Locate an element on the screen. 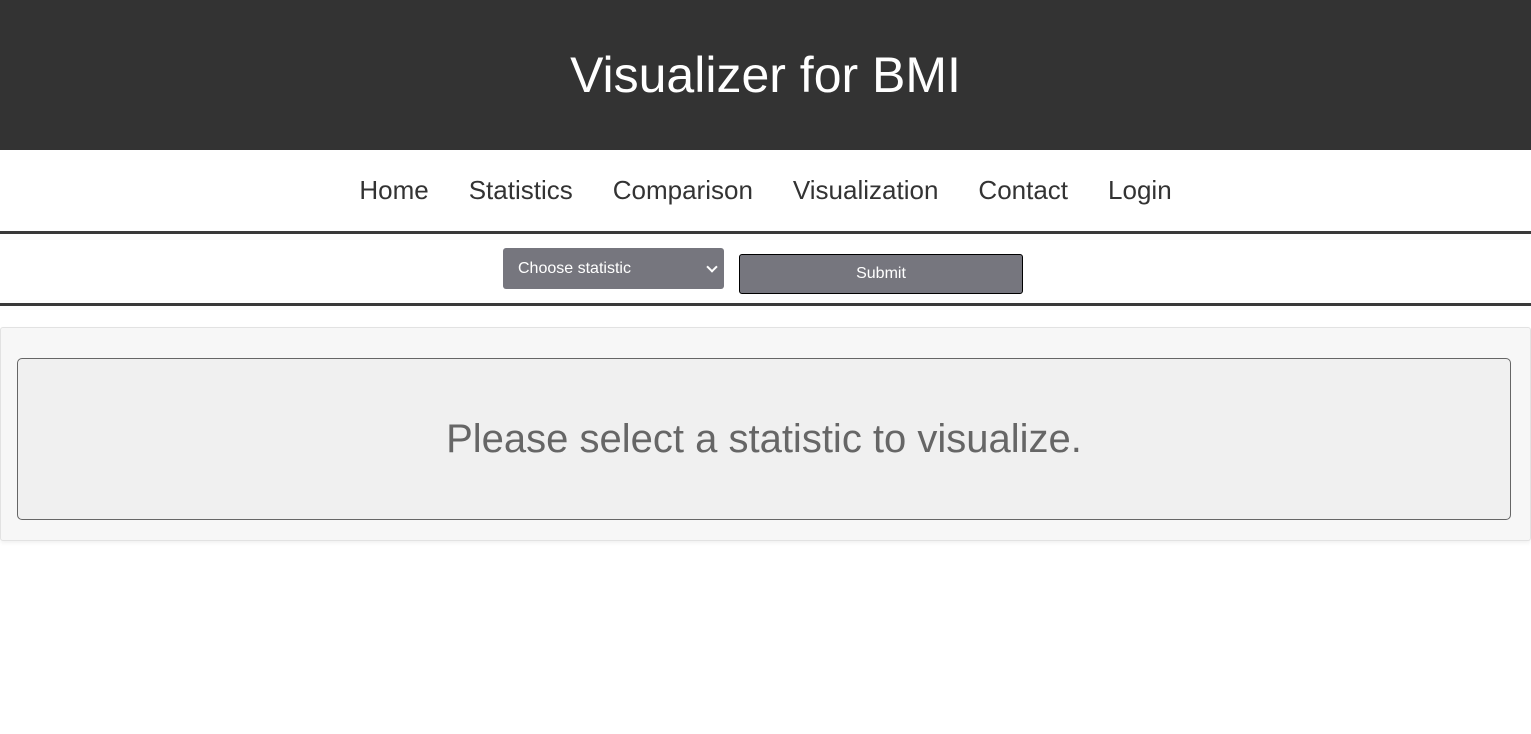 This screenshot has width=1531, height=734. statistic-select: Choose statistic is located at coordinates (613, 268).